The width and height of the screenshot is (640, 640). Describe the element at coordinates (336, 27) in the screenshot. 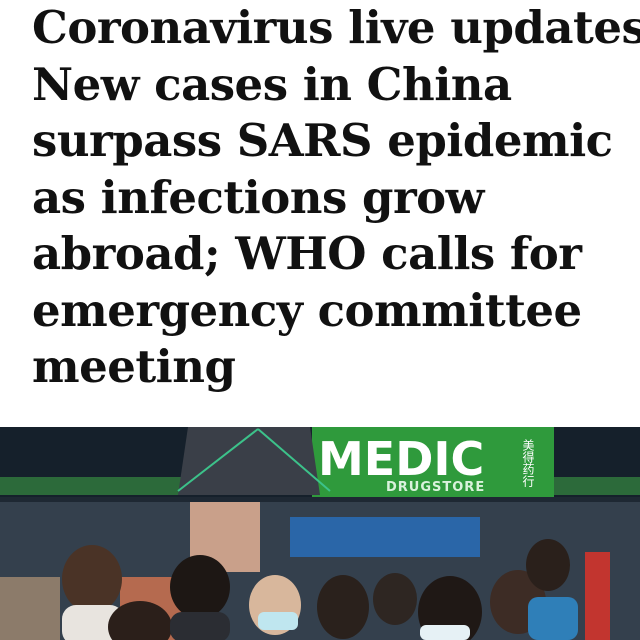

I see `headline-line-1: Coronavirus live updates:` at that location.